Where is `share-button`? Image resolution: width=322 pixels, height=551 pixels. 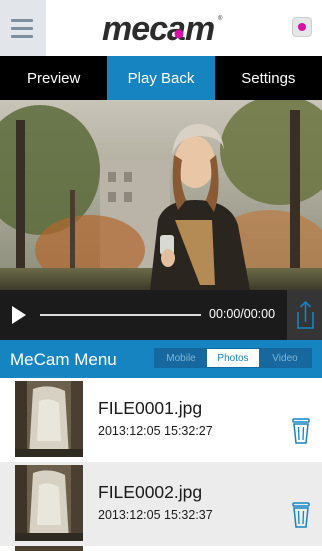
share-button is located at coordinates (304, 315).